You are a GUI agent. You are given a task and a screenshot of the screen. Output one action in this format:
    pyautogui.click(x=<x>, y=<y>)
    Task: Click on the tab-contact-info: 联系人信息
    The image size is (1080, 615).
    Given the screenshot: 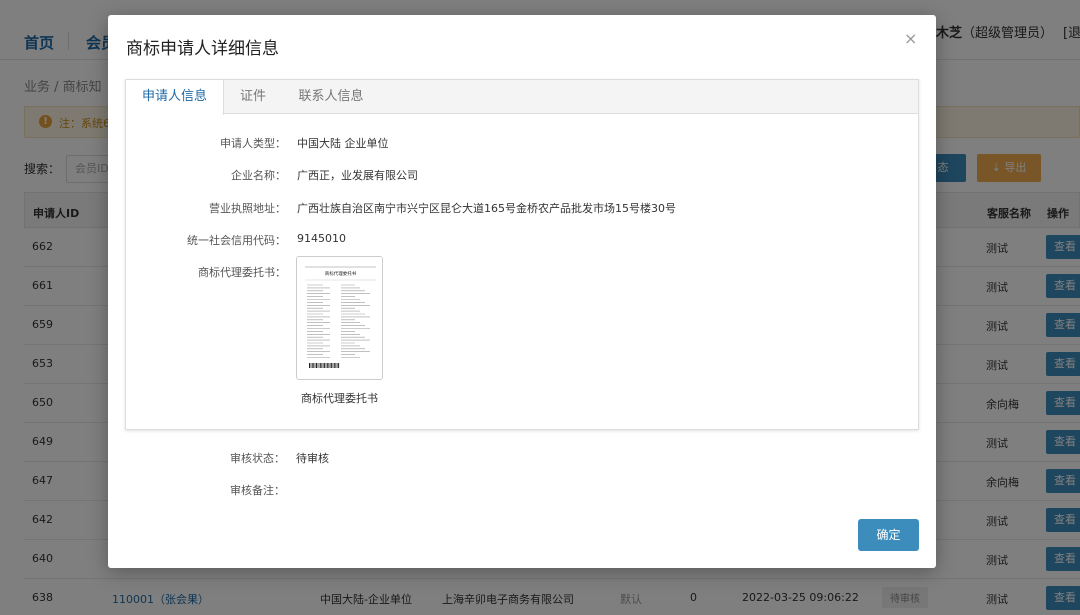 What is the action you would take?
    pyautogui.click(x=331, y=97)
    